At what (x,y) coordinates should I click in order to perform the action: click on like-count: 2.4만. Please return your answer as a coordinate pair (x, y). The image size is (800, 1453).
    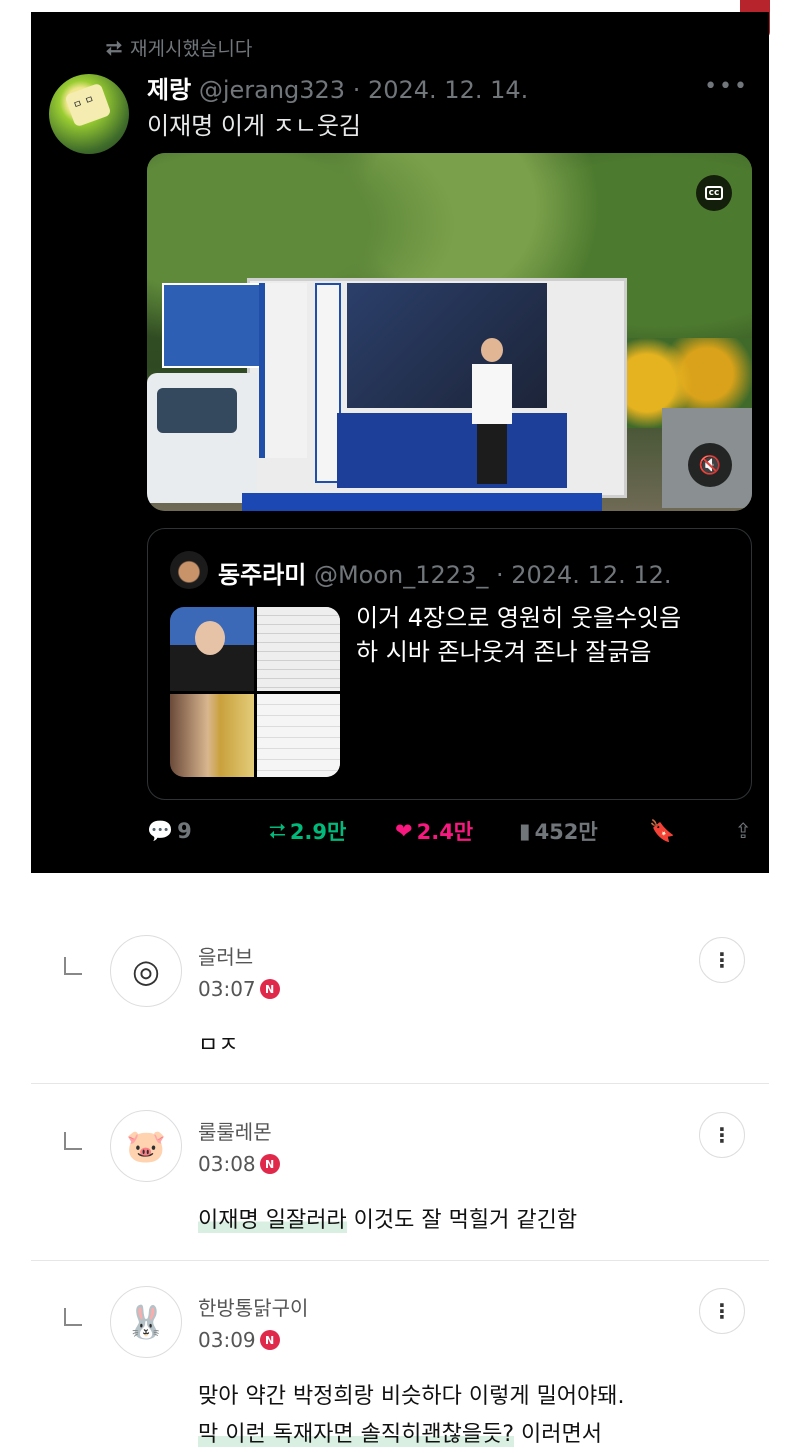
    Looking at the image, I should click on (445, 832).